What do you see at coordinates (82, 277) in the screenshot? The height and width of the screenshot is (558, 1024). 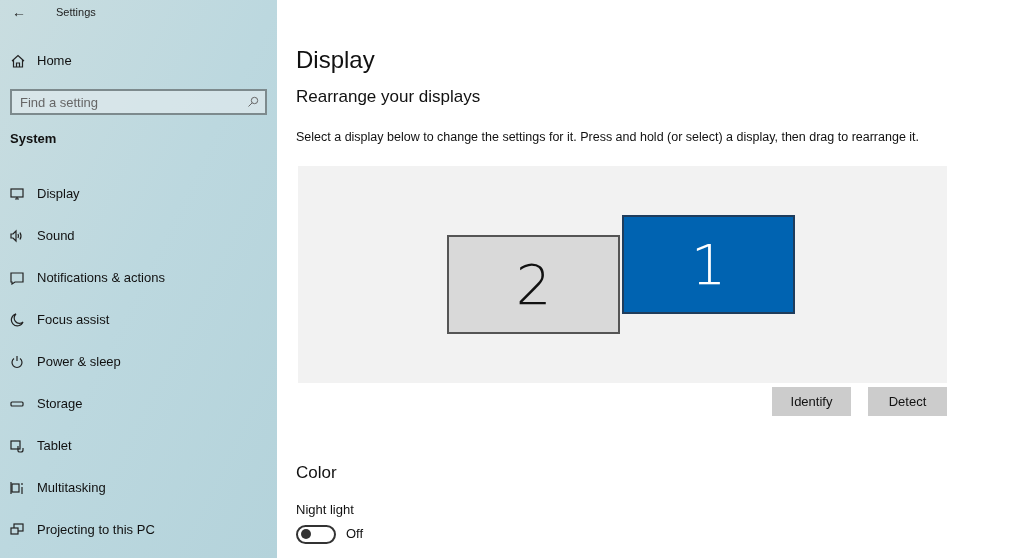 I see `nav-item: Notifications & actions` at bounding box center [82, 277].